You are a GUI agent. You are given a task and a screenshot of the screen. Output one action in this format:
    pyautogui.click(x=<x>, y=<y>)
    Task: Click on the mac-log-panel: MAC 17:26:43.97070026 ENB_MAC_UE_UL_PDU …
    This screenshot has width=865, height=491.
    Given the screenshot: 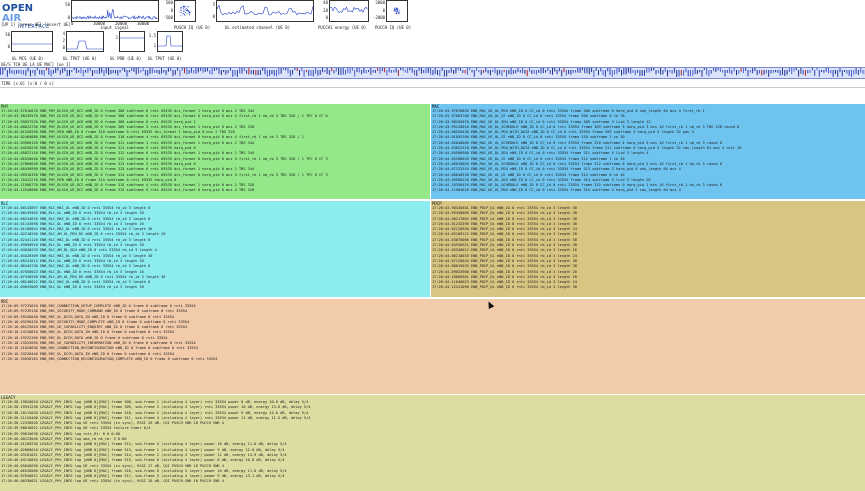 What is the action you would take?
    pyautogui.click(x=648, y=151)
    